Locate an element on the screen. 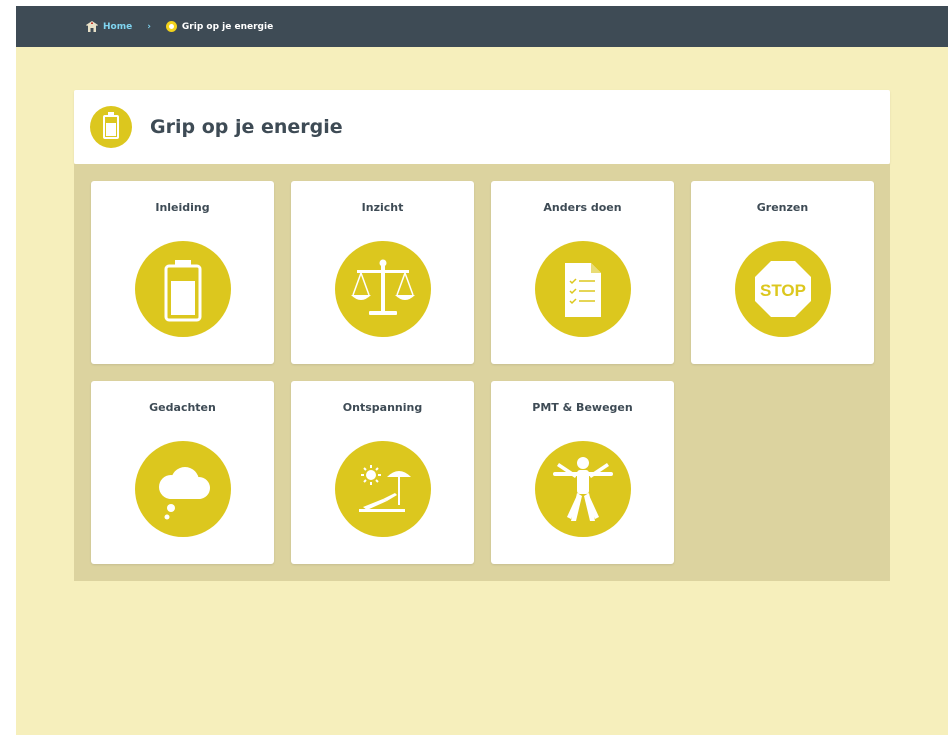  tile-inzicht: Inzicht is located at coordinates (382, 272).